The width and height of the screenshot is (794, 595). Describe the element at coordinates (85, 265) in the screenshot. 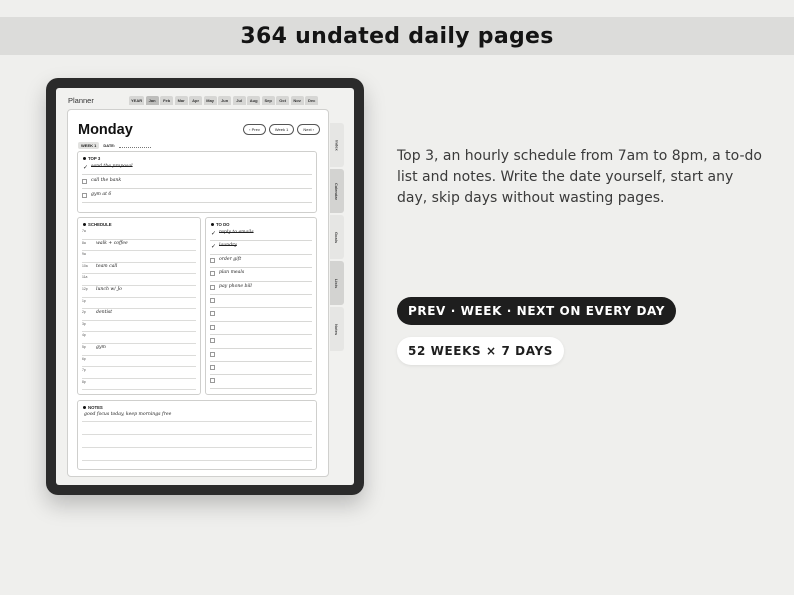

I see `hour-label: 10a` at that location.